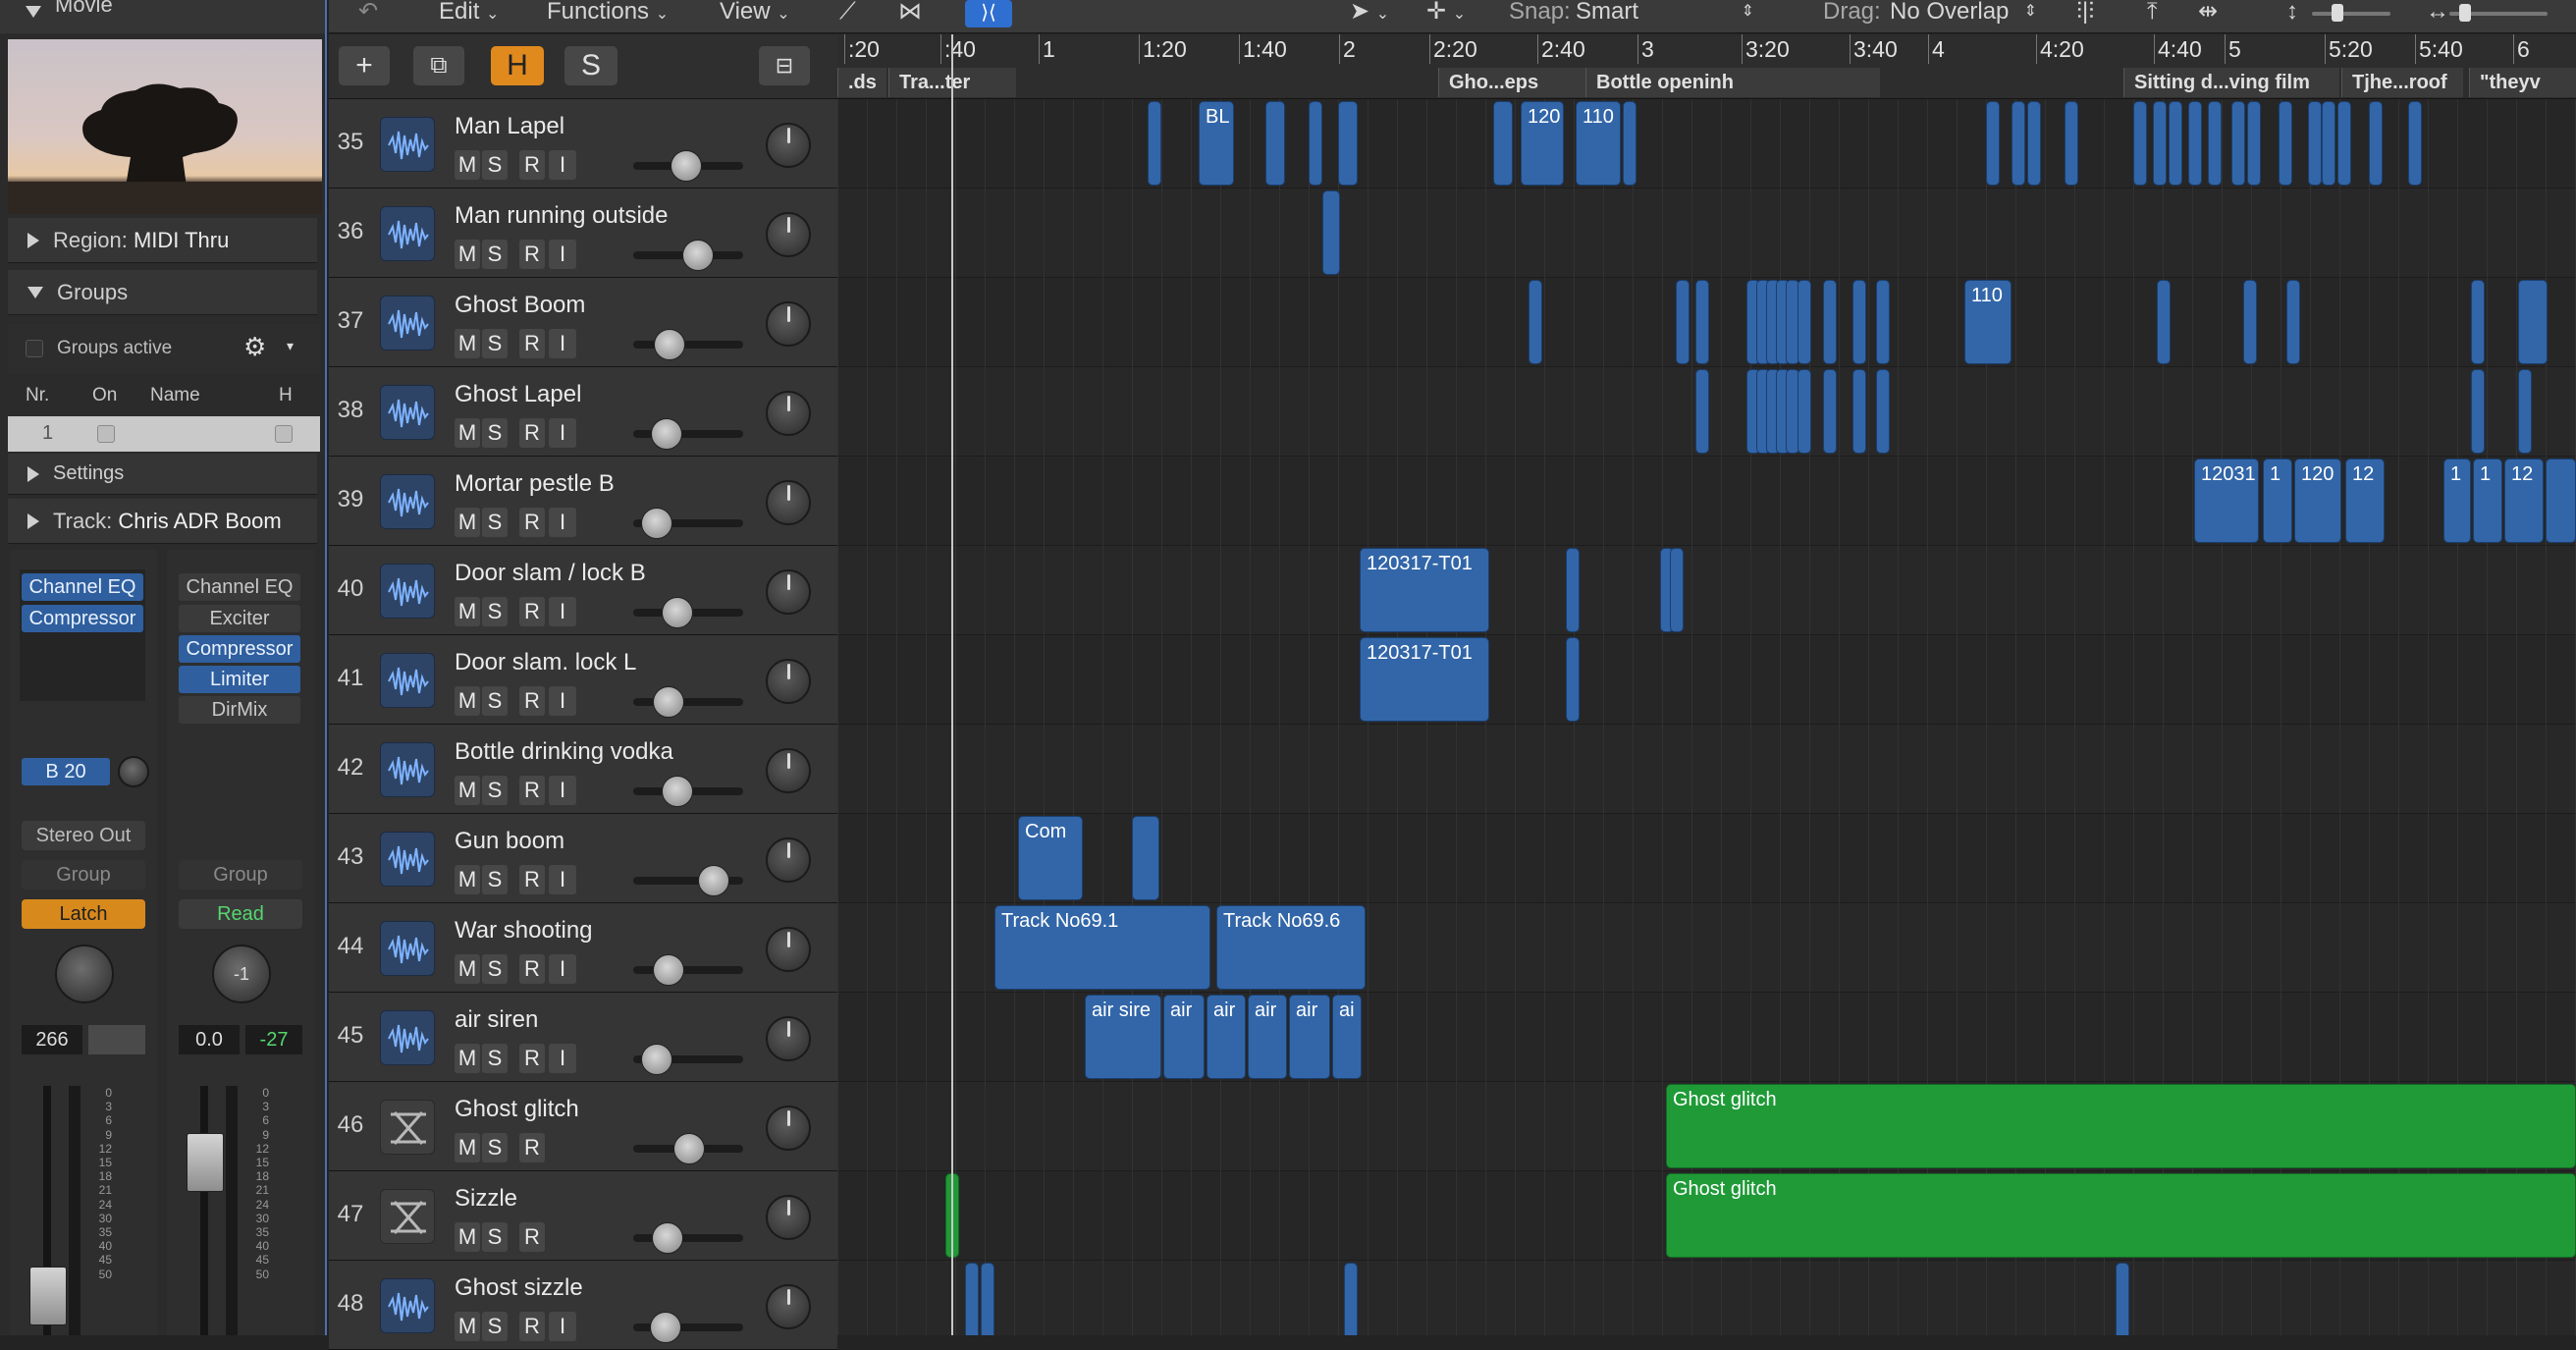  Describe the element at coordinates (608, 15) in the screenshot. I see `menu-functions: Functions ⌄` at that location.